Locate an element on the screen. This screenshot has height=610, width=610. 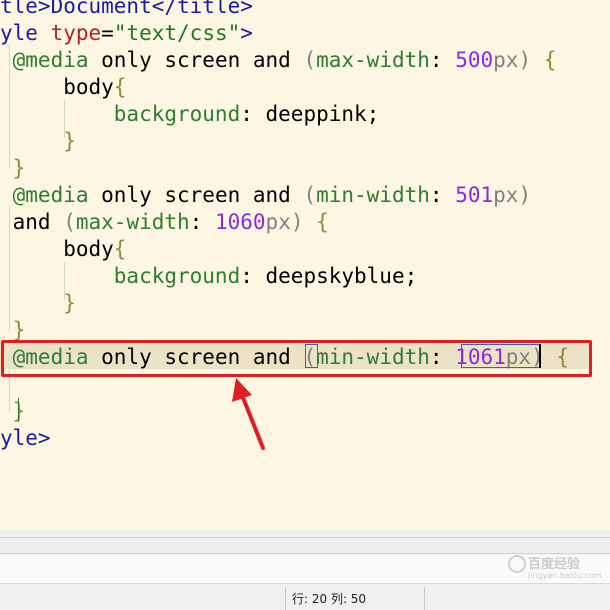
code-line: and (max-width: 1060px) { is located at coordinates (164, 222).